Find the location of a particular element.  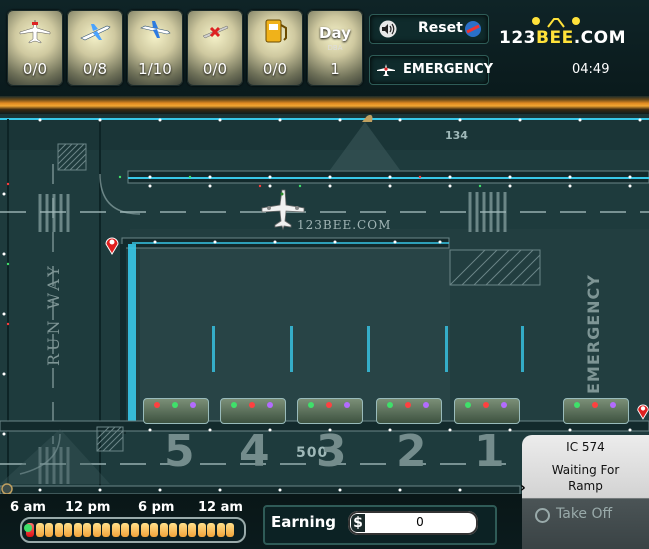

day-counter: Day DBA 1 is located at coordinates (335, 48).